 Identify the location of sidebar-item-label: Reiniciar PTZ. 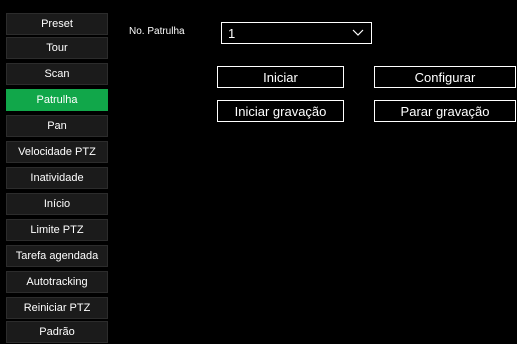
(57, 308).